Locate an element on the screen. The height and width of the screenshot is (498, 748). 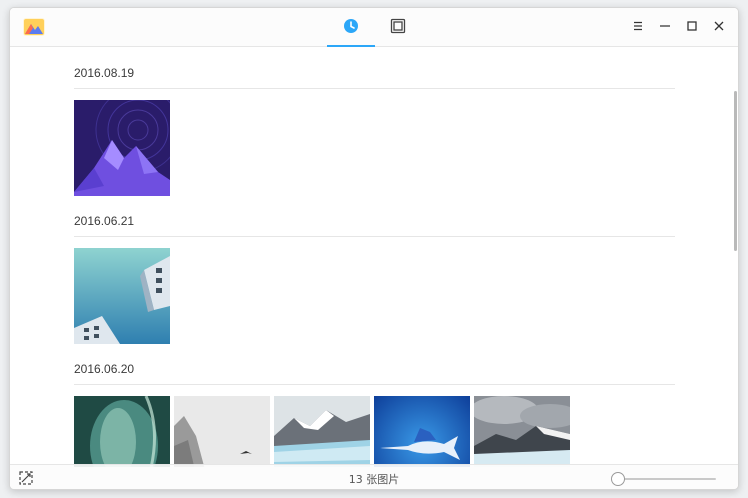
maximize-button is located at coordinates (692, 27).